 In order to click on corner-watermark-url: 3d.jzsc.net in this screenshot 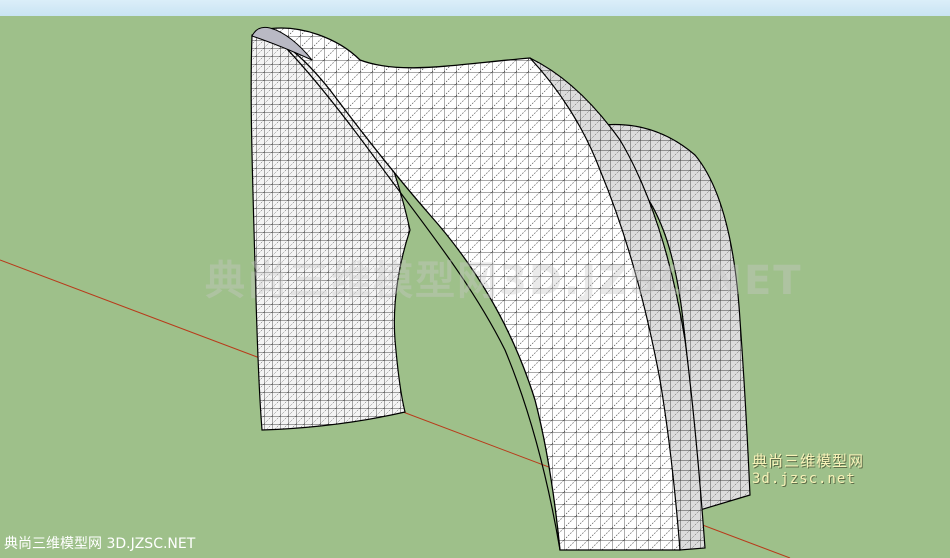, I will do `click(804, 479)`.